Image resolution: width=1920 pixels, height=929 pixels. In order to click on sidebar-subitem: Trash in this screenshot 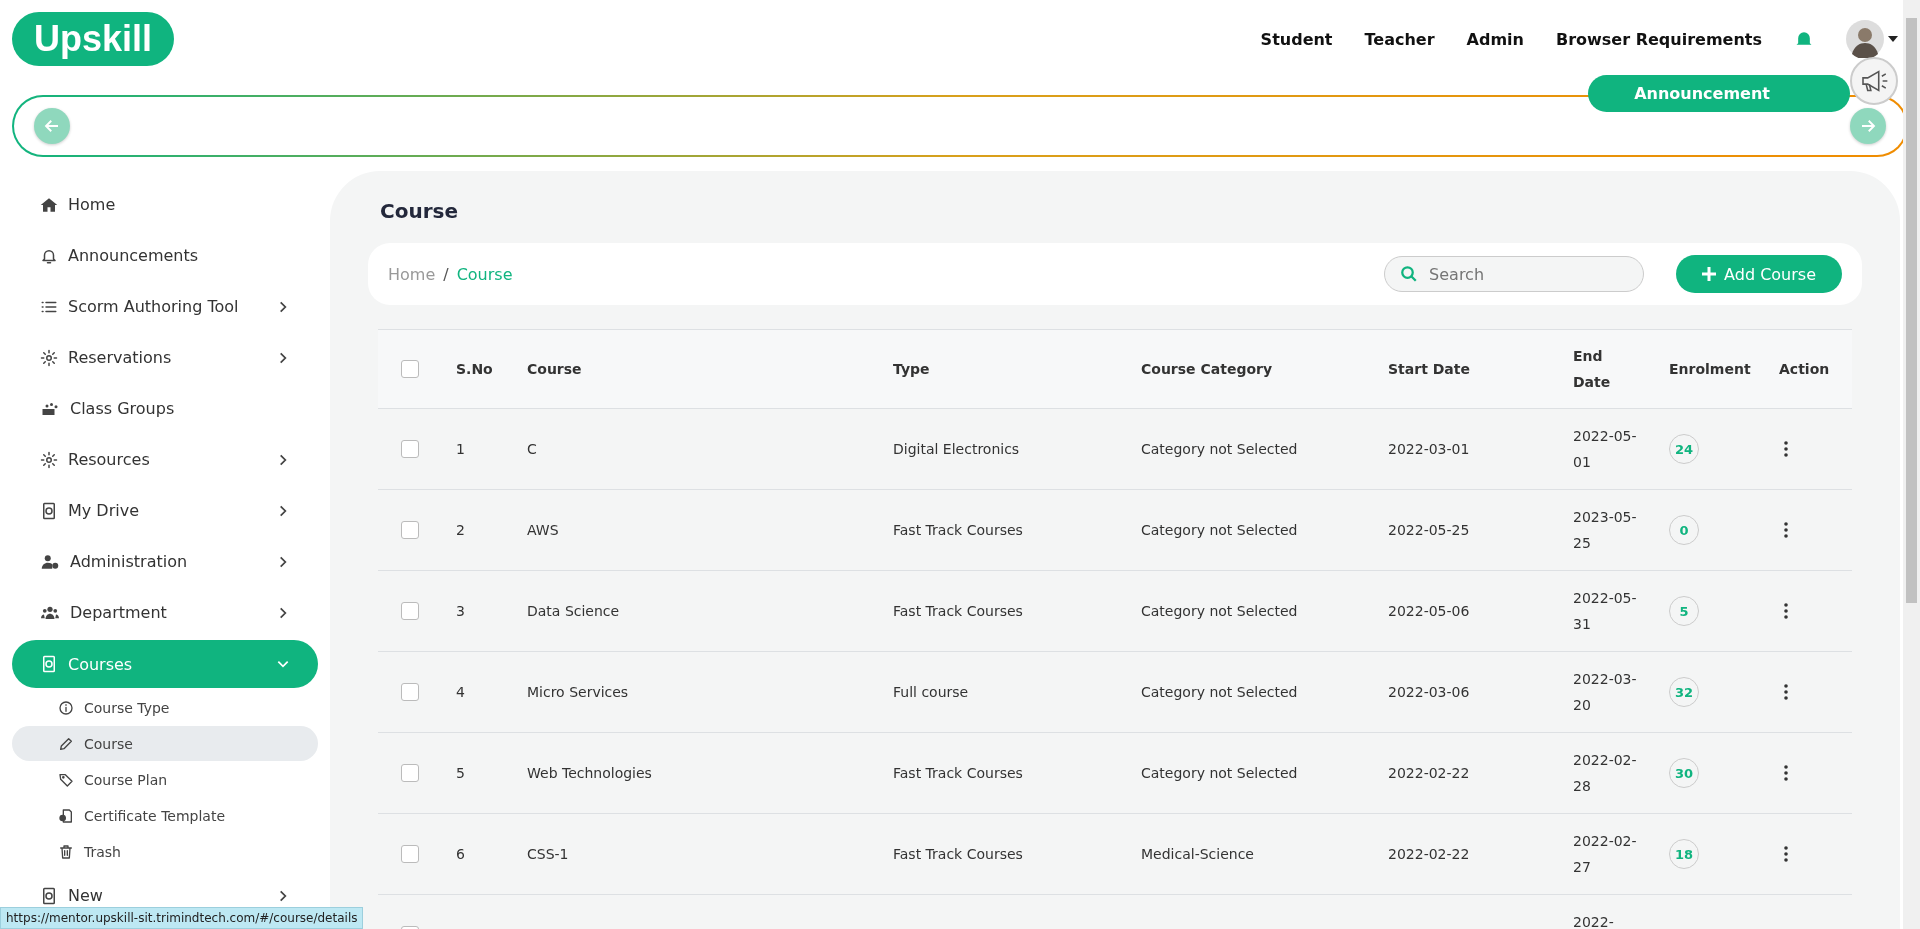, I will do `click(165, 851)`.